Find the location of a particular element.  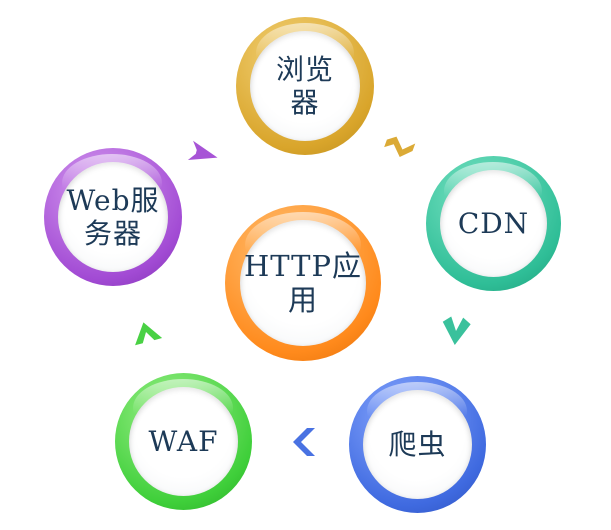

node-crawler-label: 爬虫 is located at coordinates (417, 444).